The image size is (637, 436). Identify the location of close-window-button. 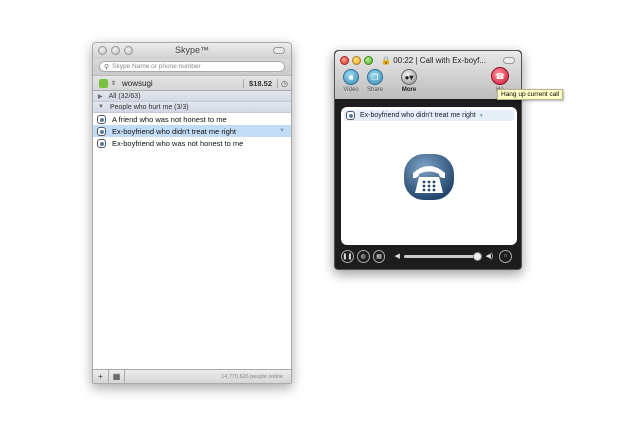
(344, 60).